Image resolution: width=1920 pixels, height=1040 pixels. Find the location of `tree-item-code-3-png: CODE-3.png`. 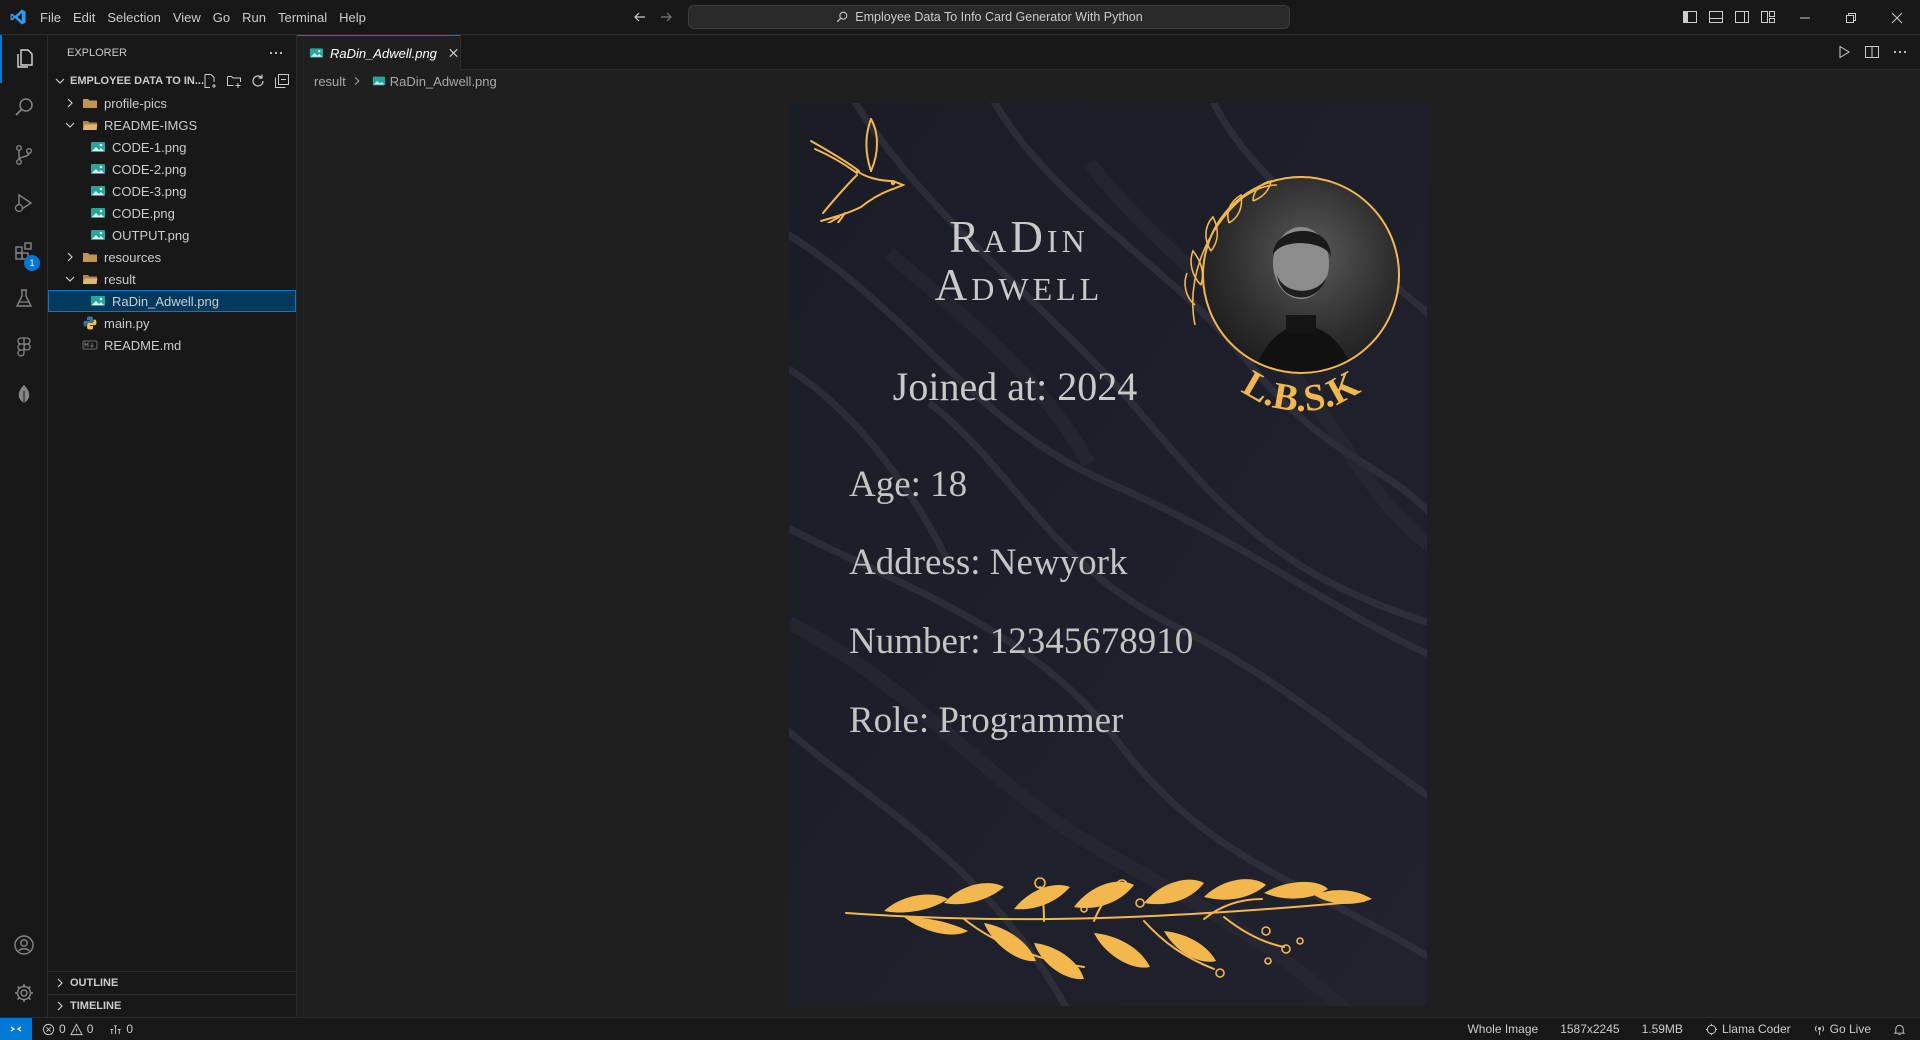

tree-item-code-3-png: CODE-3.png is located at coordinates (172, 191).